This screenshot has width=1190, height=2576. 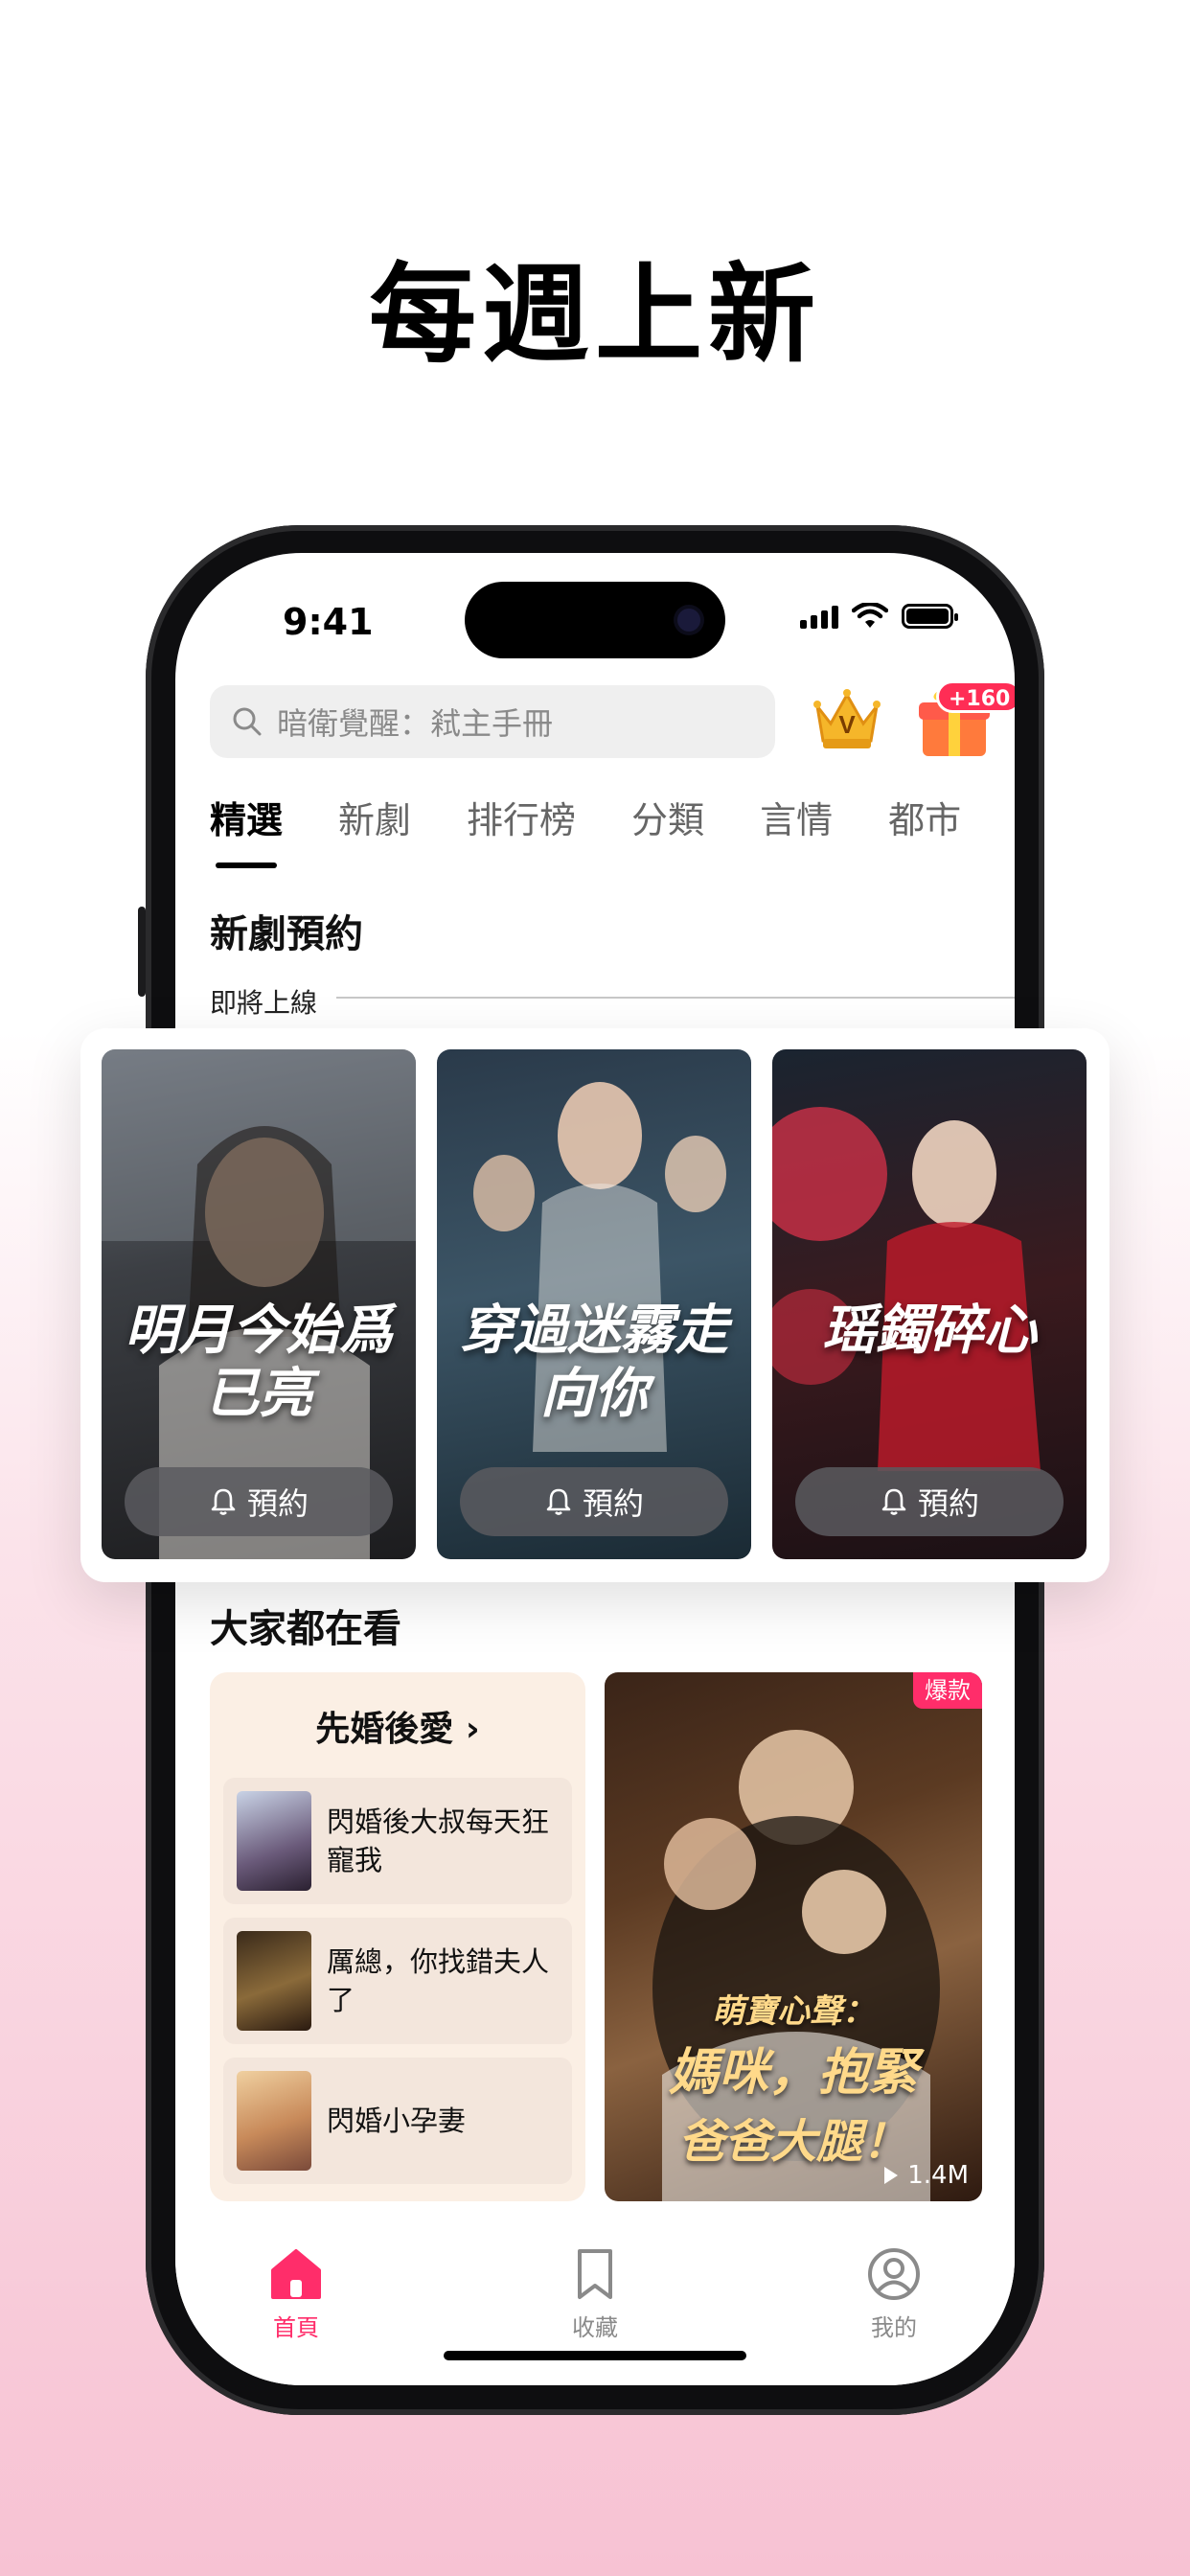 I want to click on signal-icon, so click(x=819, y=616).